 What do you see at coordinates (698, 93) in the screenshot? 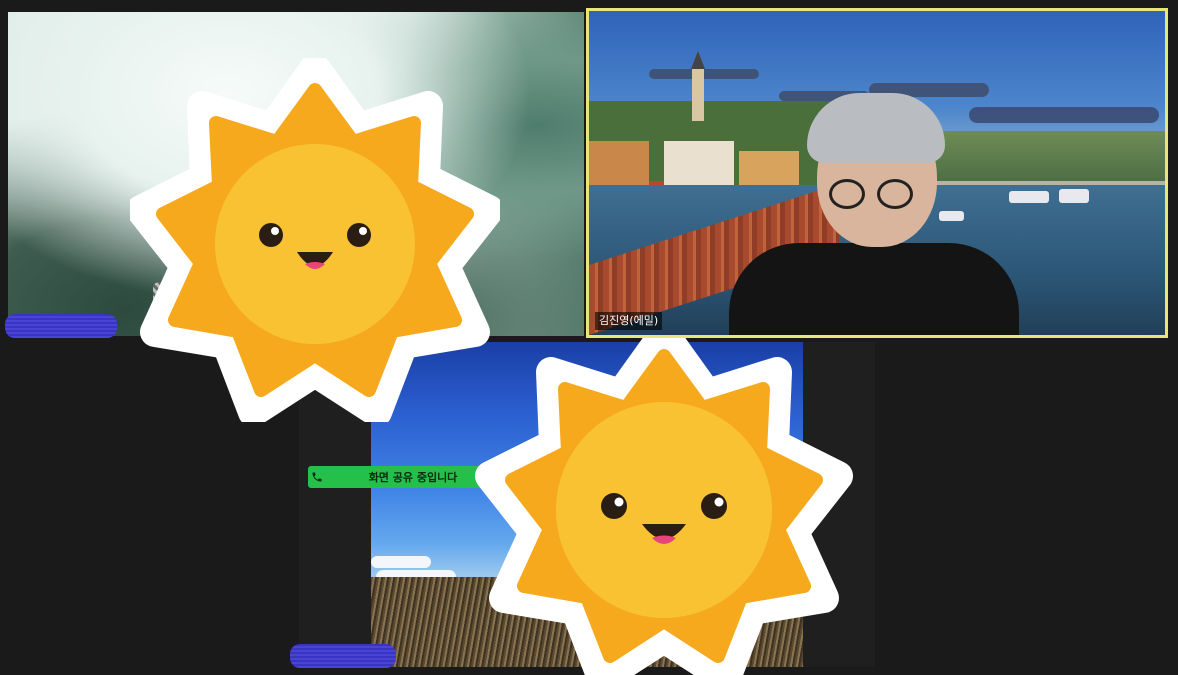
I see `church-tower` at bounding box center [698, 93].